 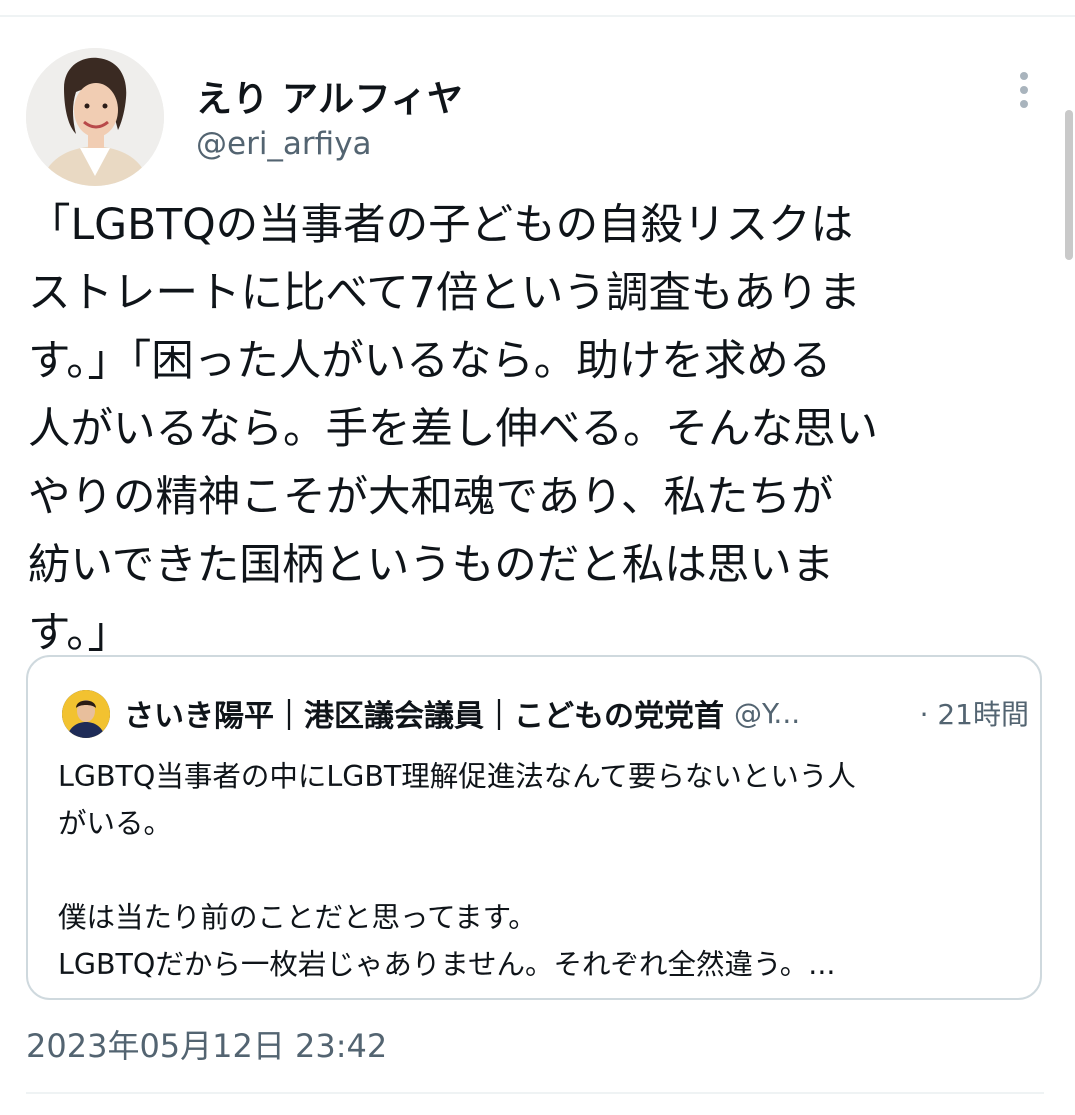 I want to click on tweet-timestamp: 2023年05月12日 23:42, so click(x=206, y=1044).